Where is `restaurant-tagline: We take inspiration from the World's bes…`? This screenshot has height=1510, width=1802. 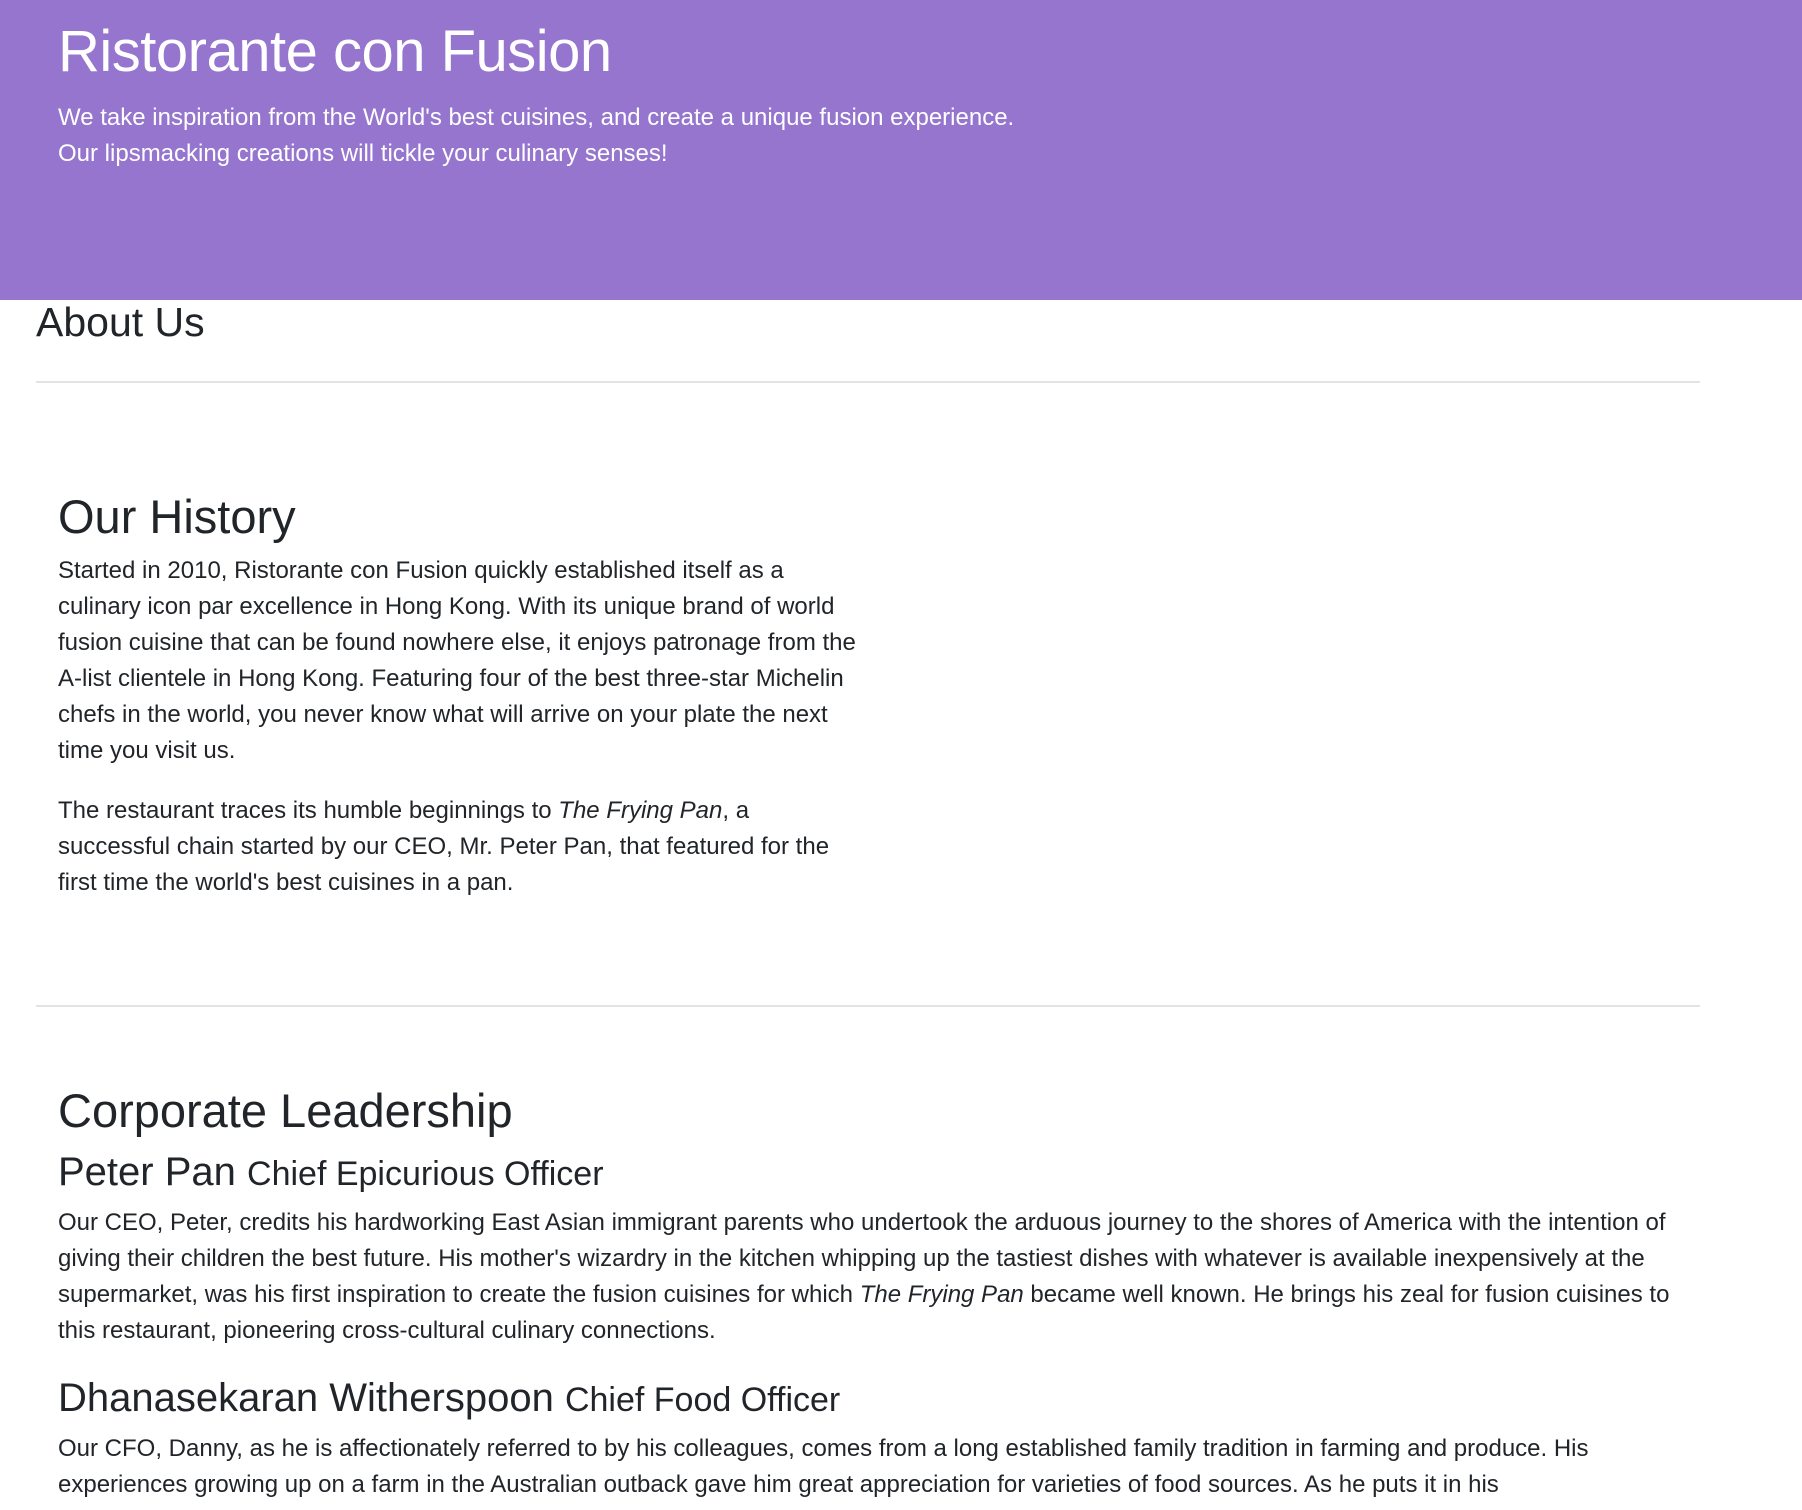
restaurant-tagline: We take inspiration from the World's bes… is located at coordinates (536, 136).